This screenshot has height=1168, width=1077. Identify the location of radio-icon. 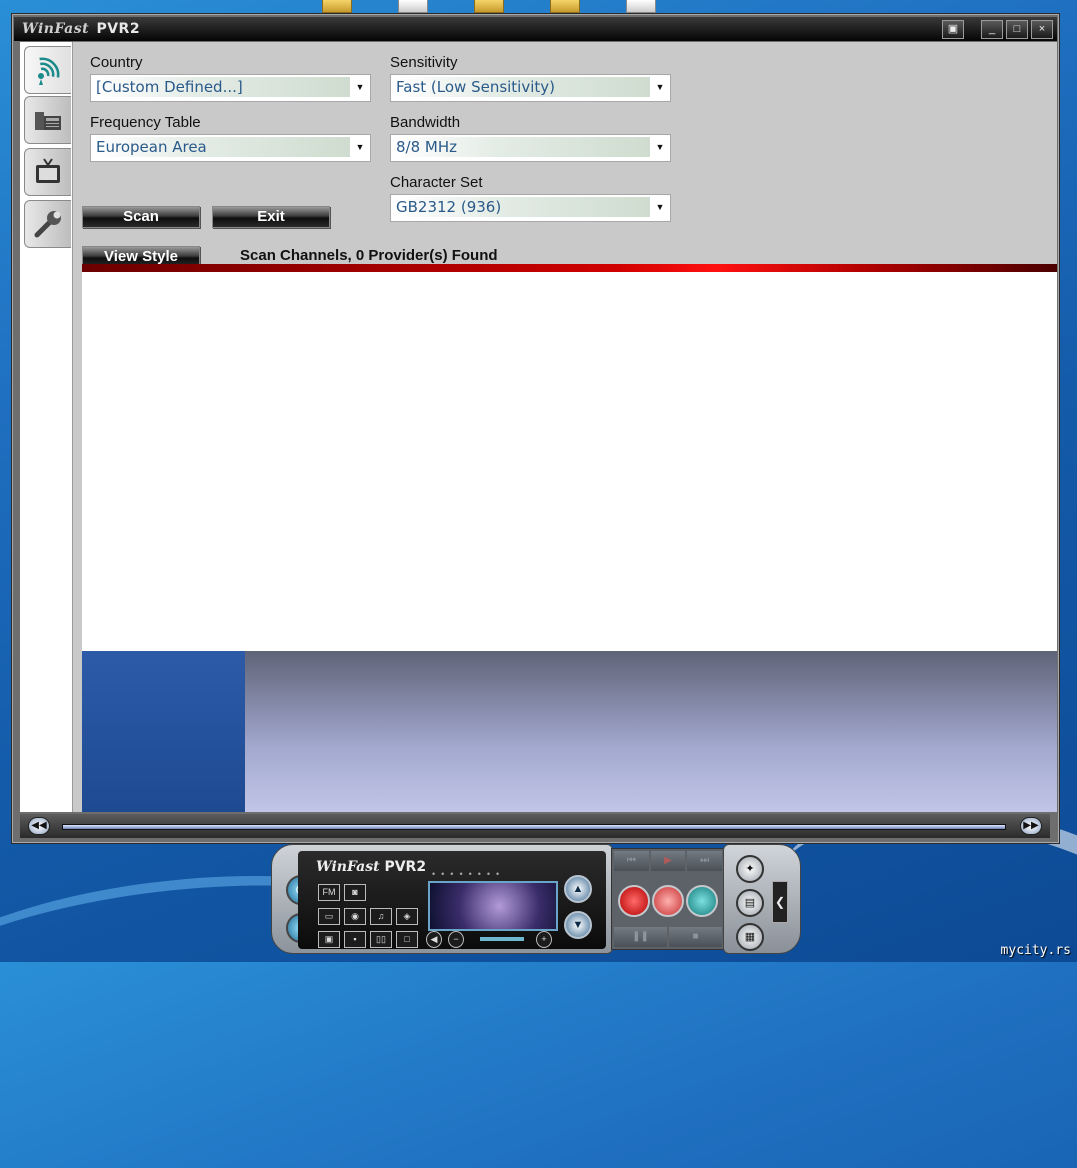
(48, 121).